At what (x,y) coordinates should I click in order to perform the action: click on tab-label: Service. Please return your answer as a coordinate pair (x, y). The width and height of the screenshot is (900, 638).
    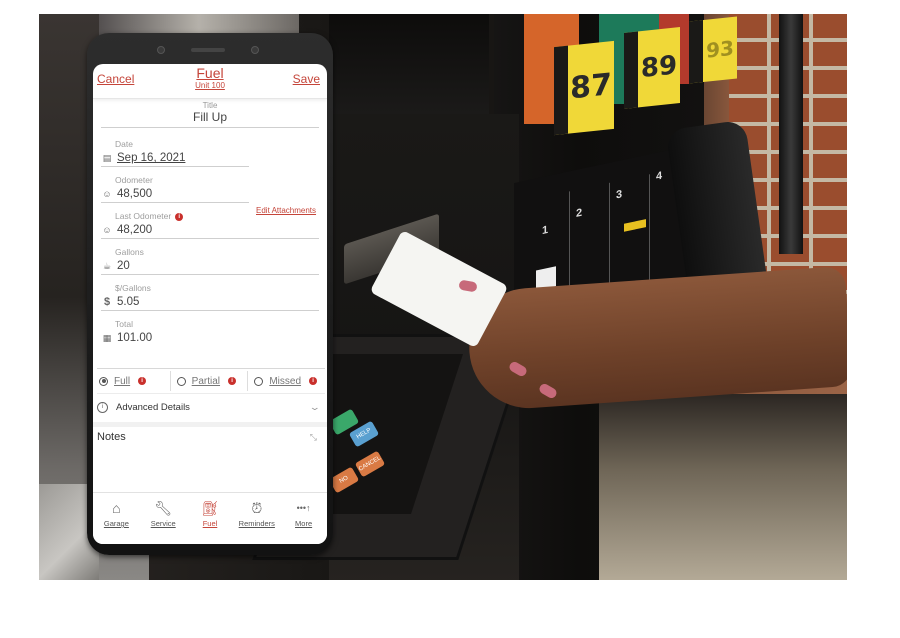
    Looking at the image, I should click on (163, 523).